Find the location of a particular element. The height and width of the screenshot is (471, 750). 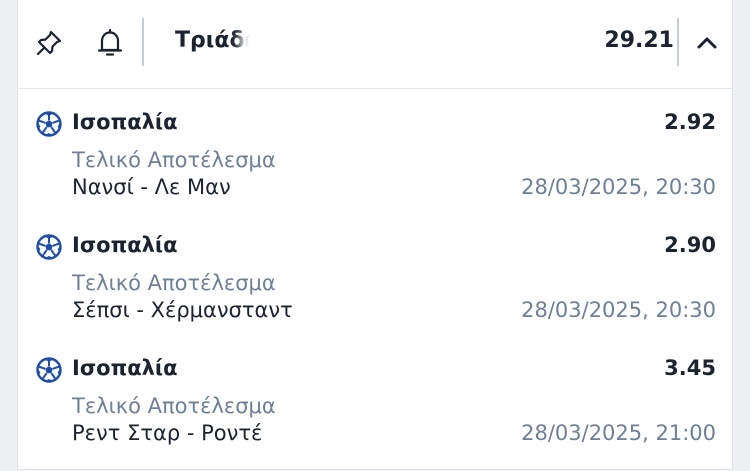

header-divider-right is located at coordinates (678, 42).